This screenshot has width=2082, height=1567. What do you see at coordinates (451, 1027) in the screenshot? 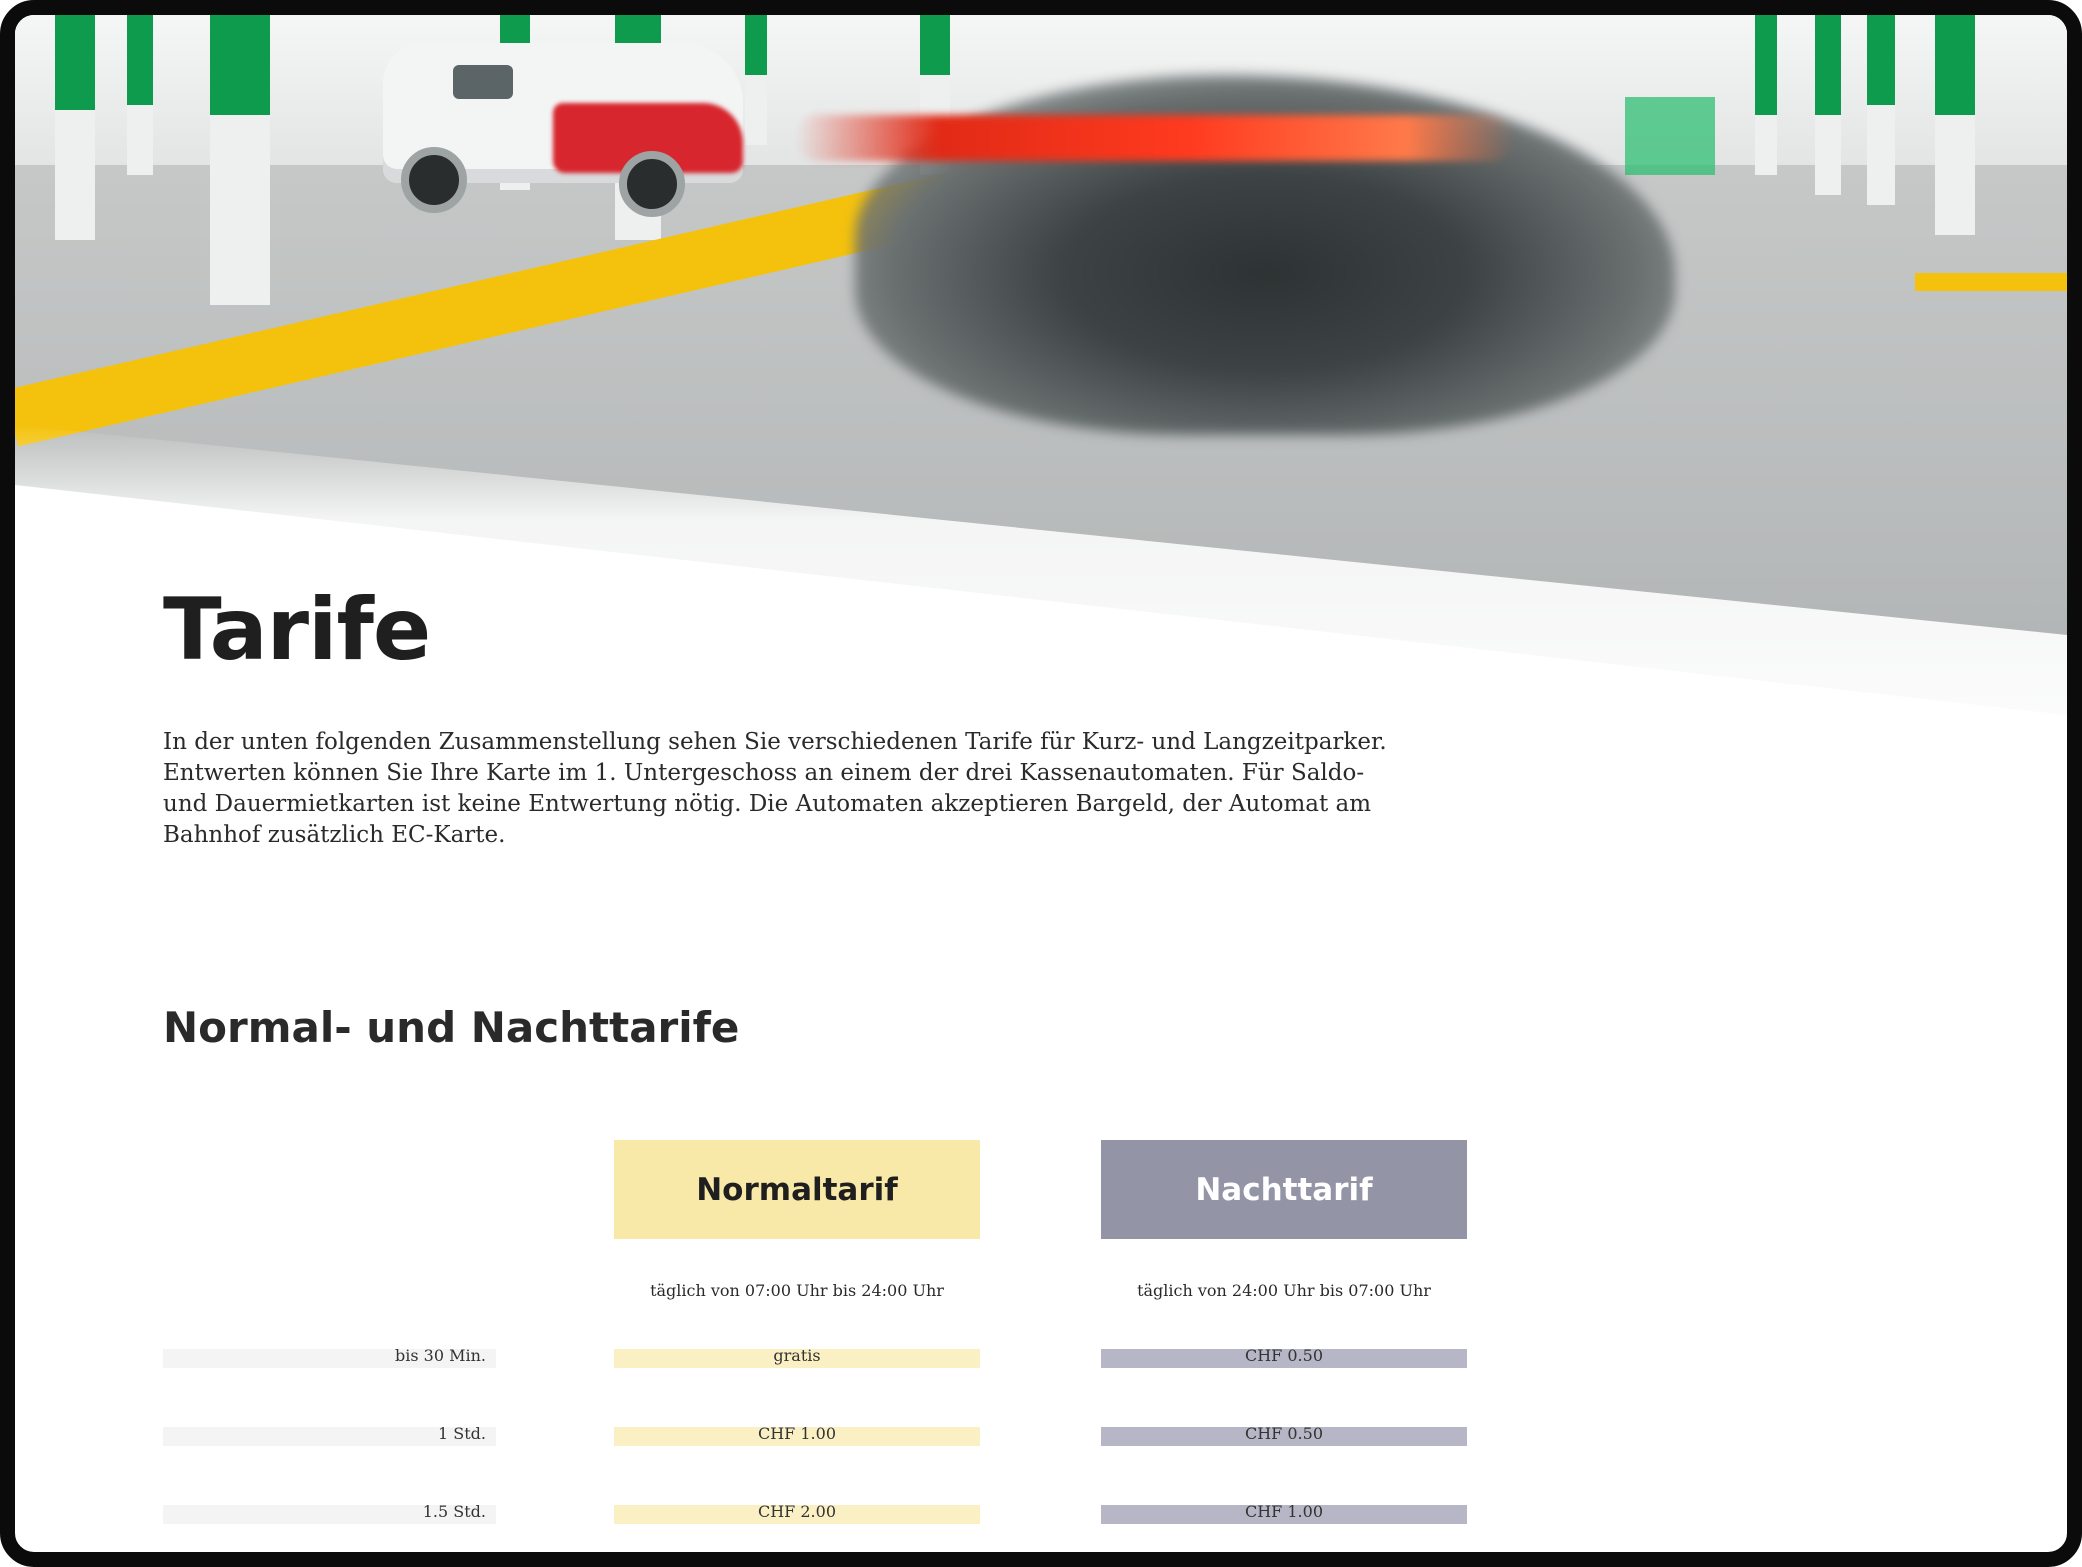
I see `section-title: Normal- und Nachttarife` at bounding box center [451, 1027].